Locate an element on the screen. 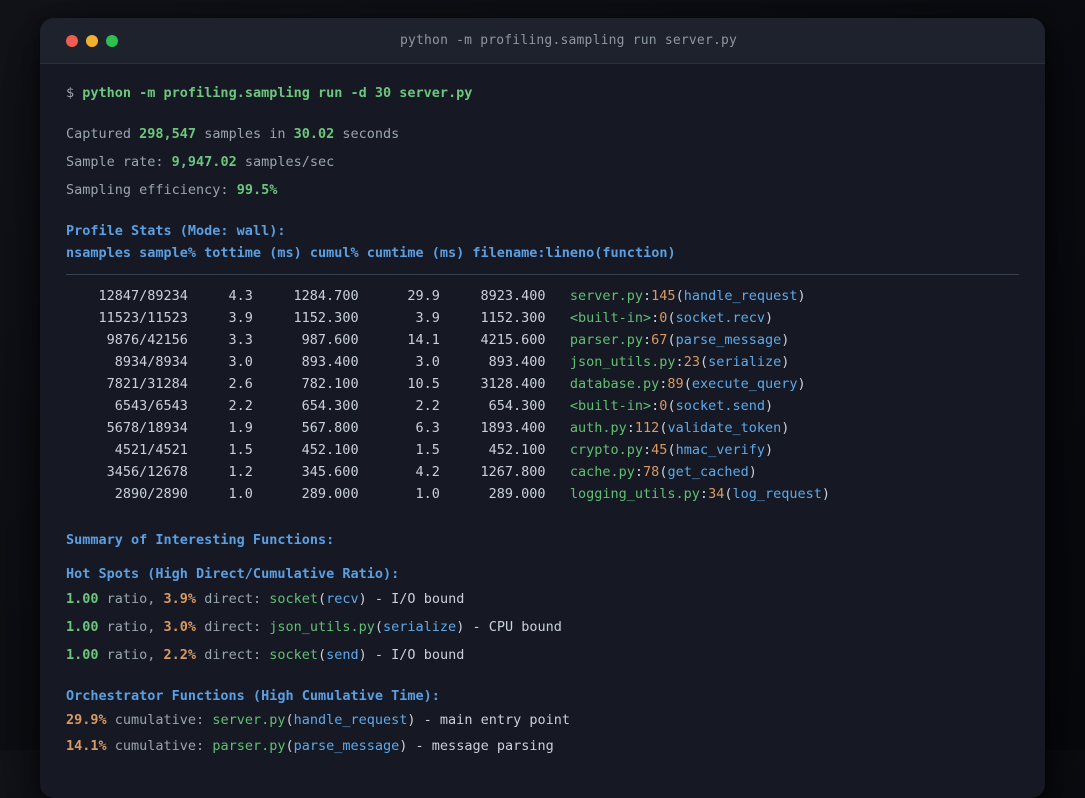  text-segment: auth.py is located at coordinates (598, 428).